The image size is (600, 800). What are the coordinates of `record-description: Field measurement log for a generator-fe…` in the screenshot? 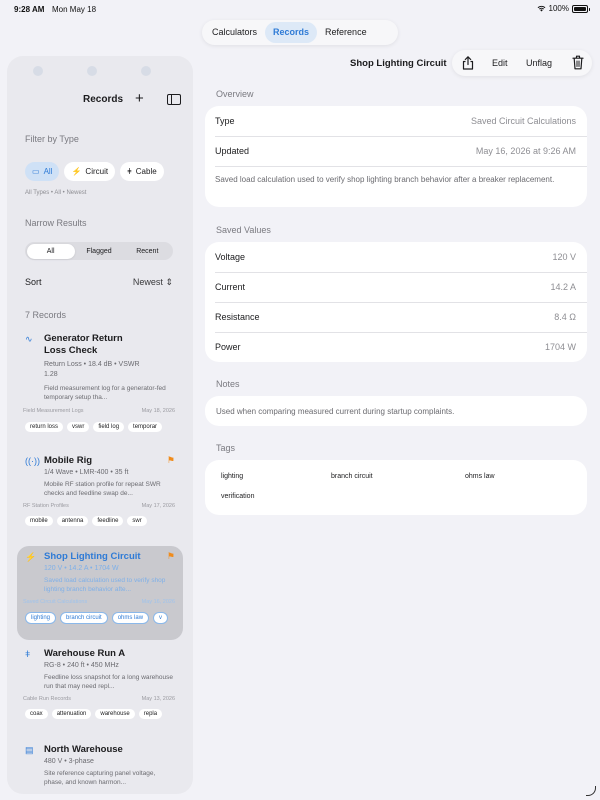 It's located at (105, 393).